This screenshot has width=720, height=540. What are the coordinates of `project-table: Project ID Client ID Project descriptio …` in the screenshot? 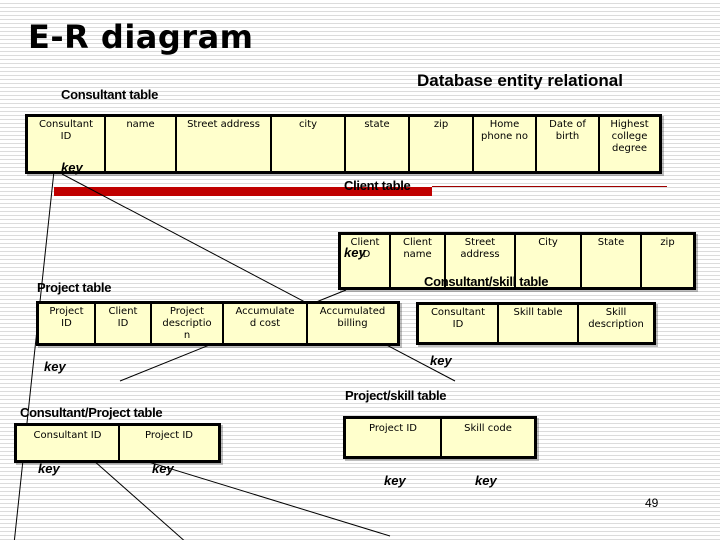 It's located at (218, 323).